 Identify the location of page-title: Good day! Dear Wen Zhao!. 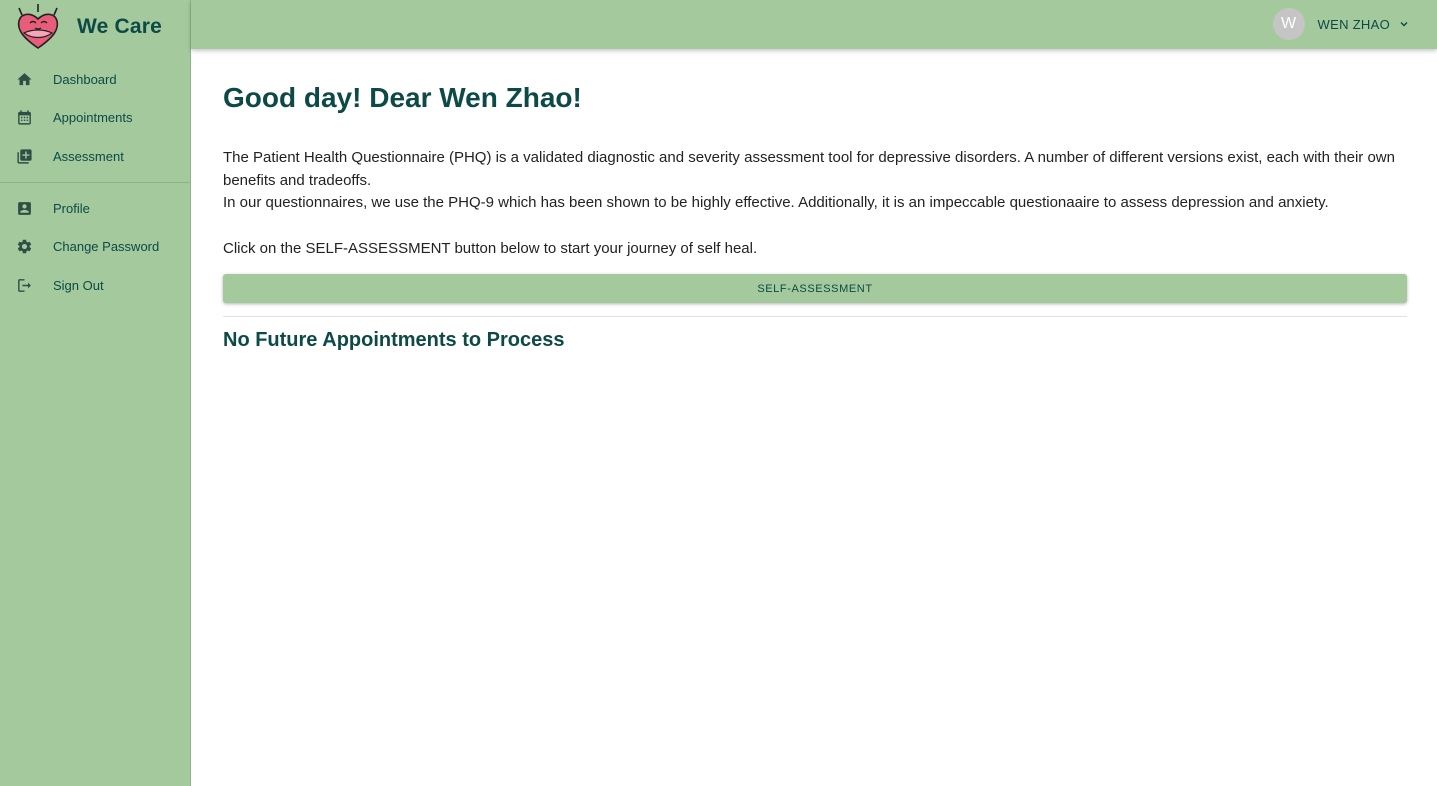
(402, 97).